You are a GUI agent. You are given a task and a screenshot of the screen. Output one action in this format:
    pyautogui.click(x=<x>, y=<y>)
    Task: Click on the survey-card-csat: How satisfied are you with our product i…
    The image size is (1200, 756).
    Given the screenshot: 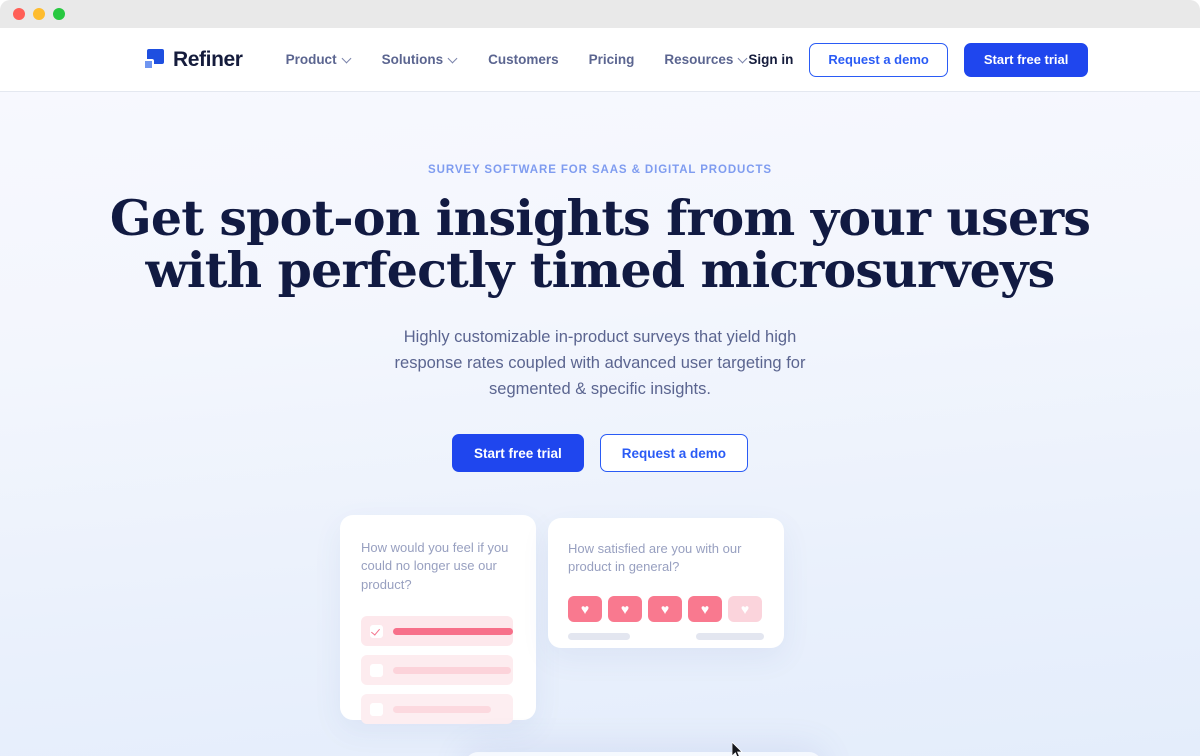 What is the action you would take?
    pyautogui.click(x=666, y=583)
    